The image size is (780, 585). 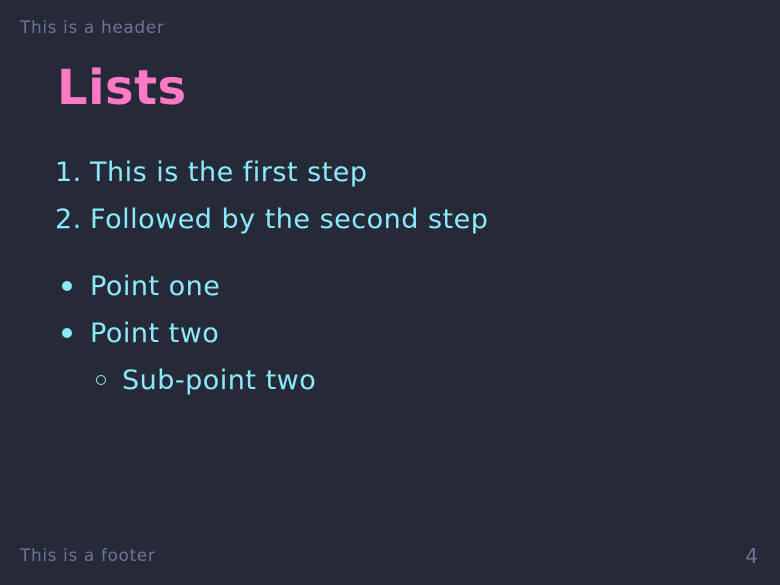 What do you see at coordinates (219, 380) in the screenshot?
I see `list-item-text: Sub-point two` at bounding box center [219, 380].